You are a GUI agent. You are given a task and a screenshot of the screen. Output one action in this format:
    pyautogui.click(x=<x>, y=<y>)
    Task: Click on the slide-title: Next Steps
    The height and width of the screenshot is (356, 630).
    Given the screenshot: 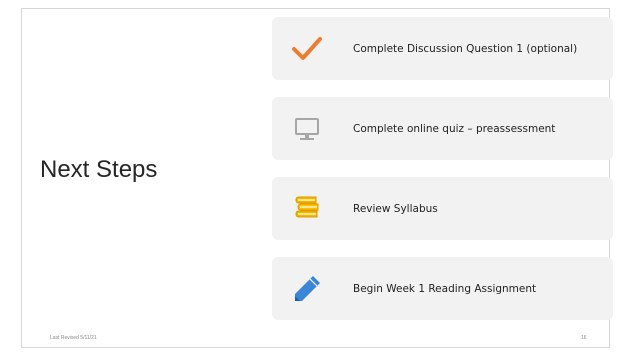 What is the action you would take?
    pyautogui.click(x=99, y=169)
    